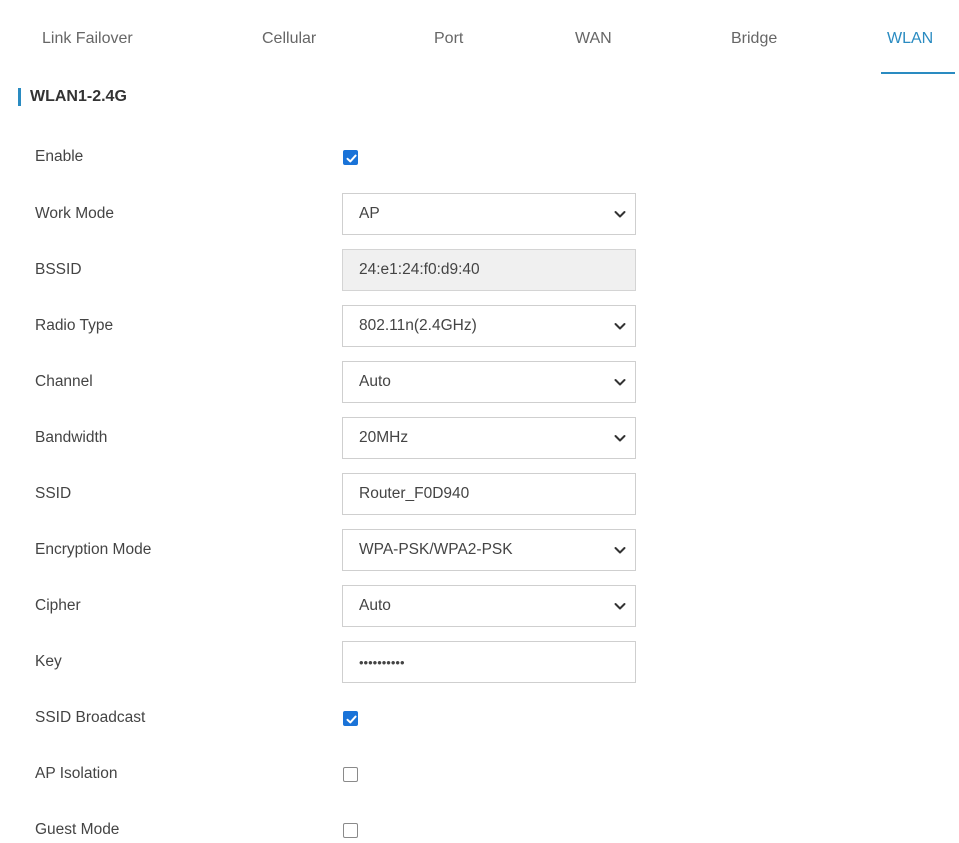  Describe the element at coordinates (350, 830) in the screenshot. I see `guest-mode-checkbox` at that location.